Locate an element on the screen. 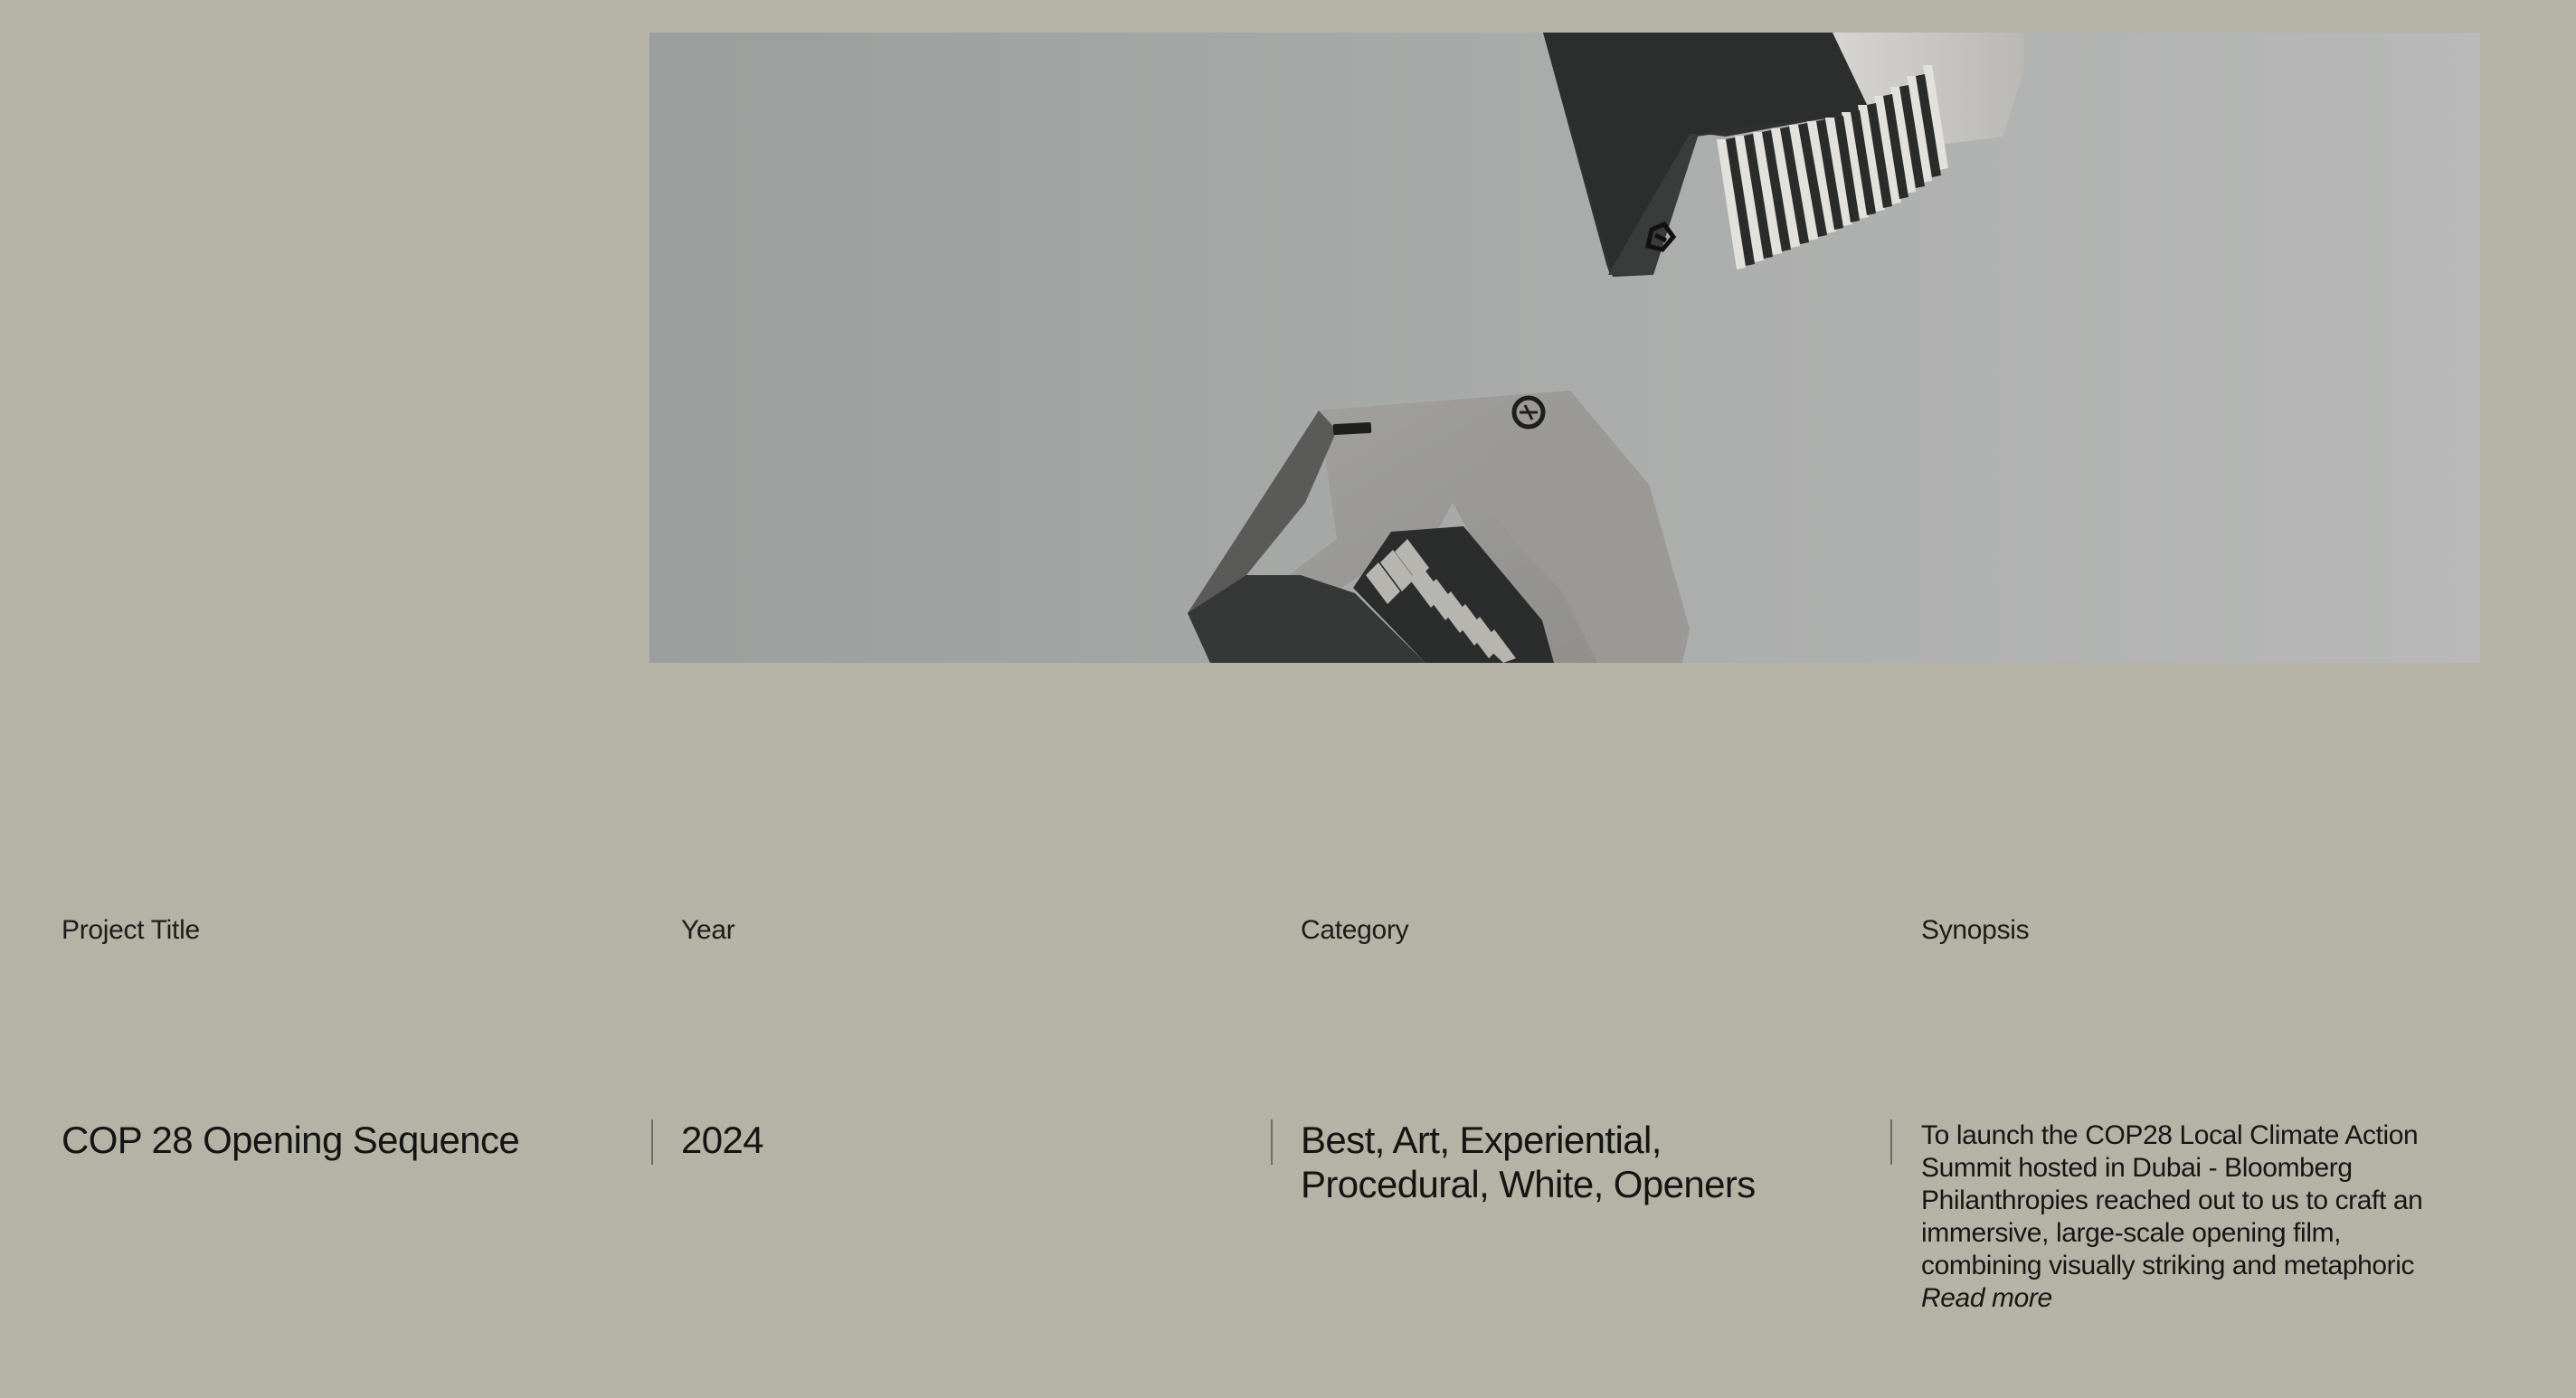  project-title-value: COP 28 Opening Sequence is located at coordinates (291, 1140).